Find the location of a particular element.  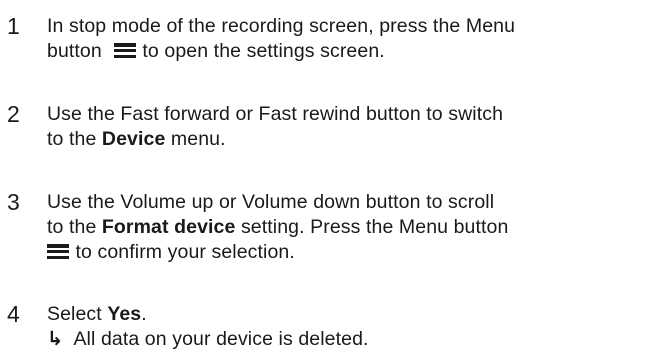

result-line: ↳ All data on your device is deleted. is located at coordinates (347, 339).